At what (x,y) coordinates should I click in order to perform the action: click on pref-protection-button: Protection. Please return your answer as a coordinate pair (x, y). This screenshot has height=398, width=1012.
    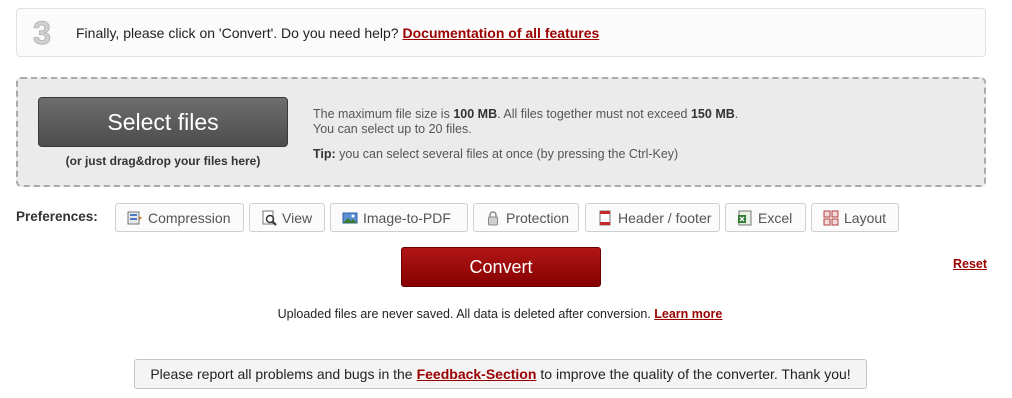
    Looking at the image, I should click on (526, 217).